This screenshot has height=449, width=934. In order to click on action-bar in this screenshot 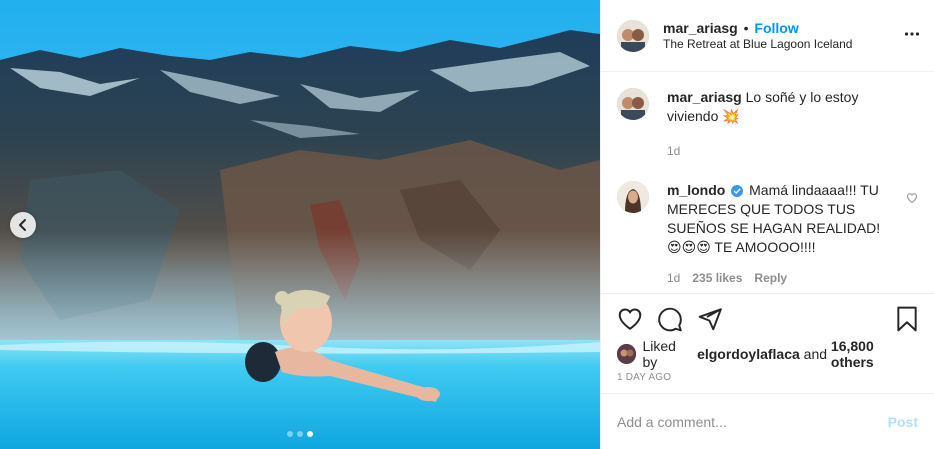, I will do `click(767, 319)`.